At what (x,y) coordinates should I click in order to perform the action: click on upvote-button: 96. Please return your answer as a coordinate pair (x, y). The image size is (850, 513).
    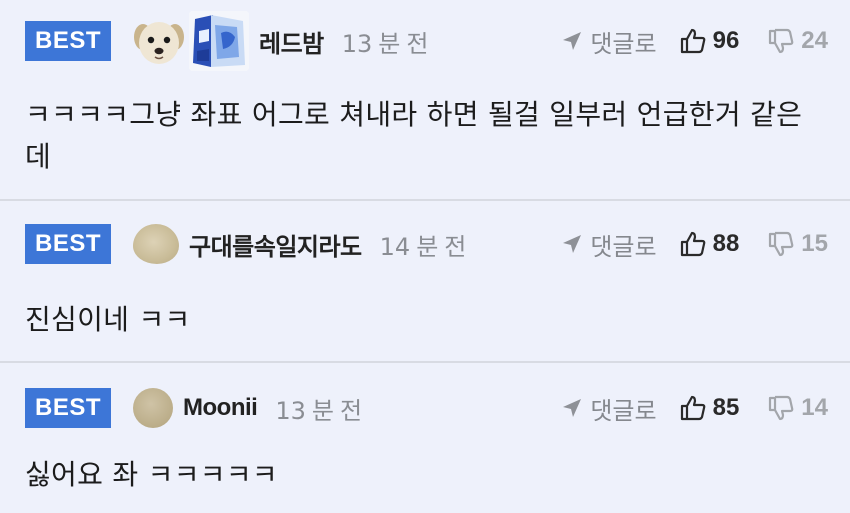
    Looking at the image, I should click on (709, 41).